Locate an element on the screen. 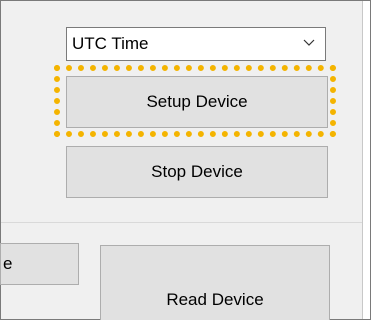 The height and width of the screenshot is (320, 371). window-edge is located at coordinates (366, 160).